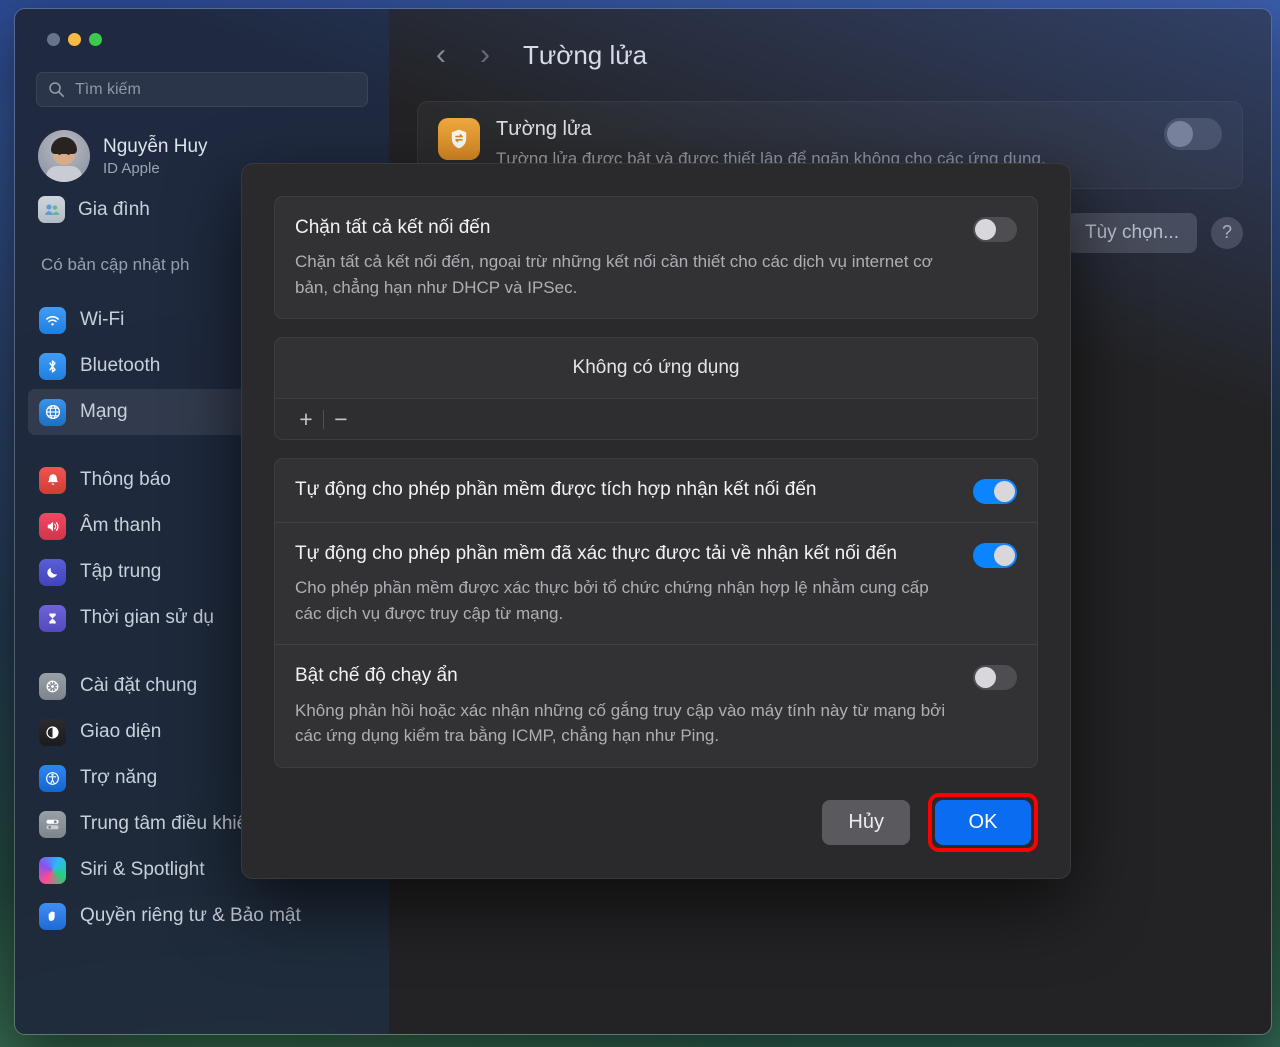 The image size is (1280, 1047). What do you see at coordinates (376, 676) in the screenshot?
I see `stealth-mode-title: Bật chế độ chạy ẩn` at bounding box center [376, 676].